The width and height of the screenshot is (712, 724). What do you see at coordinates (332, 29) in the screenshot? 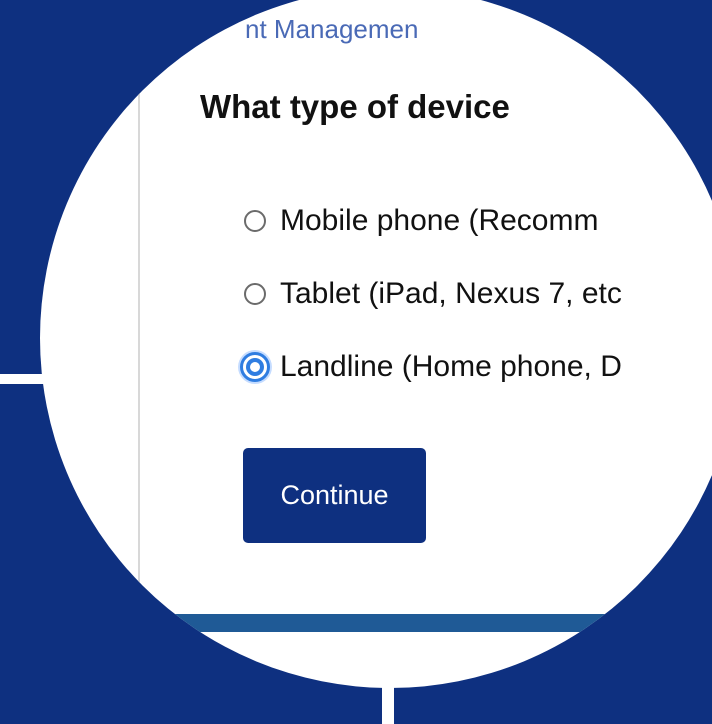
I see `site-title: nt Managemen` at bounding box center [332, 29].